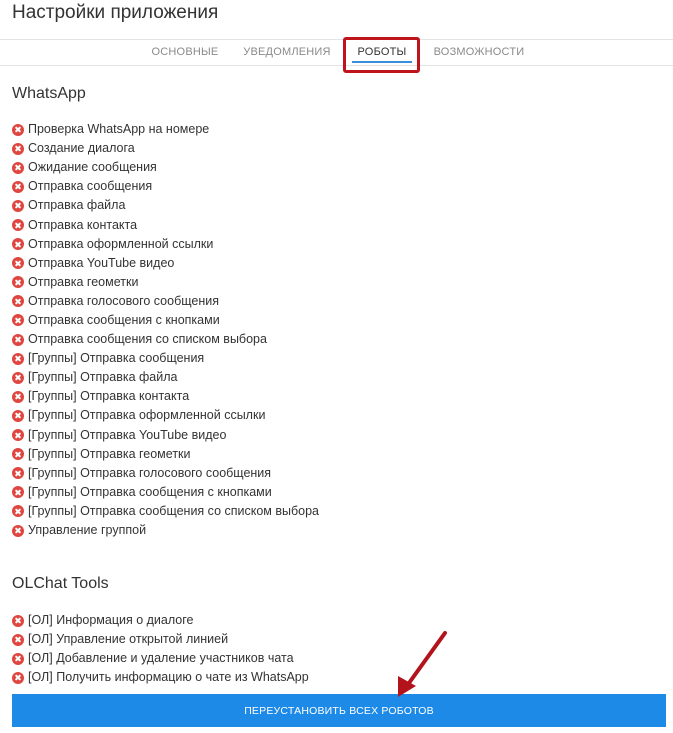 The width and height of the screenshot is (673, 733). I want to click on active-tab-indicator, so click(382, 62).